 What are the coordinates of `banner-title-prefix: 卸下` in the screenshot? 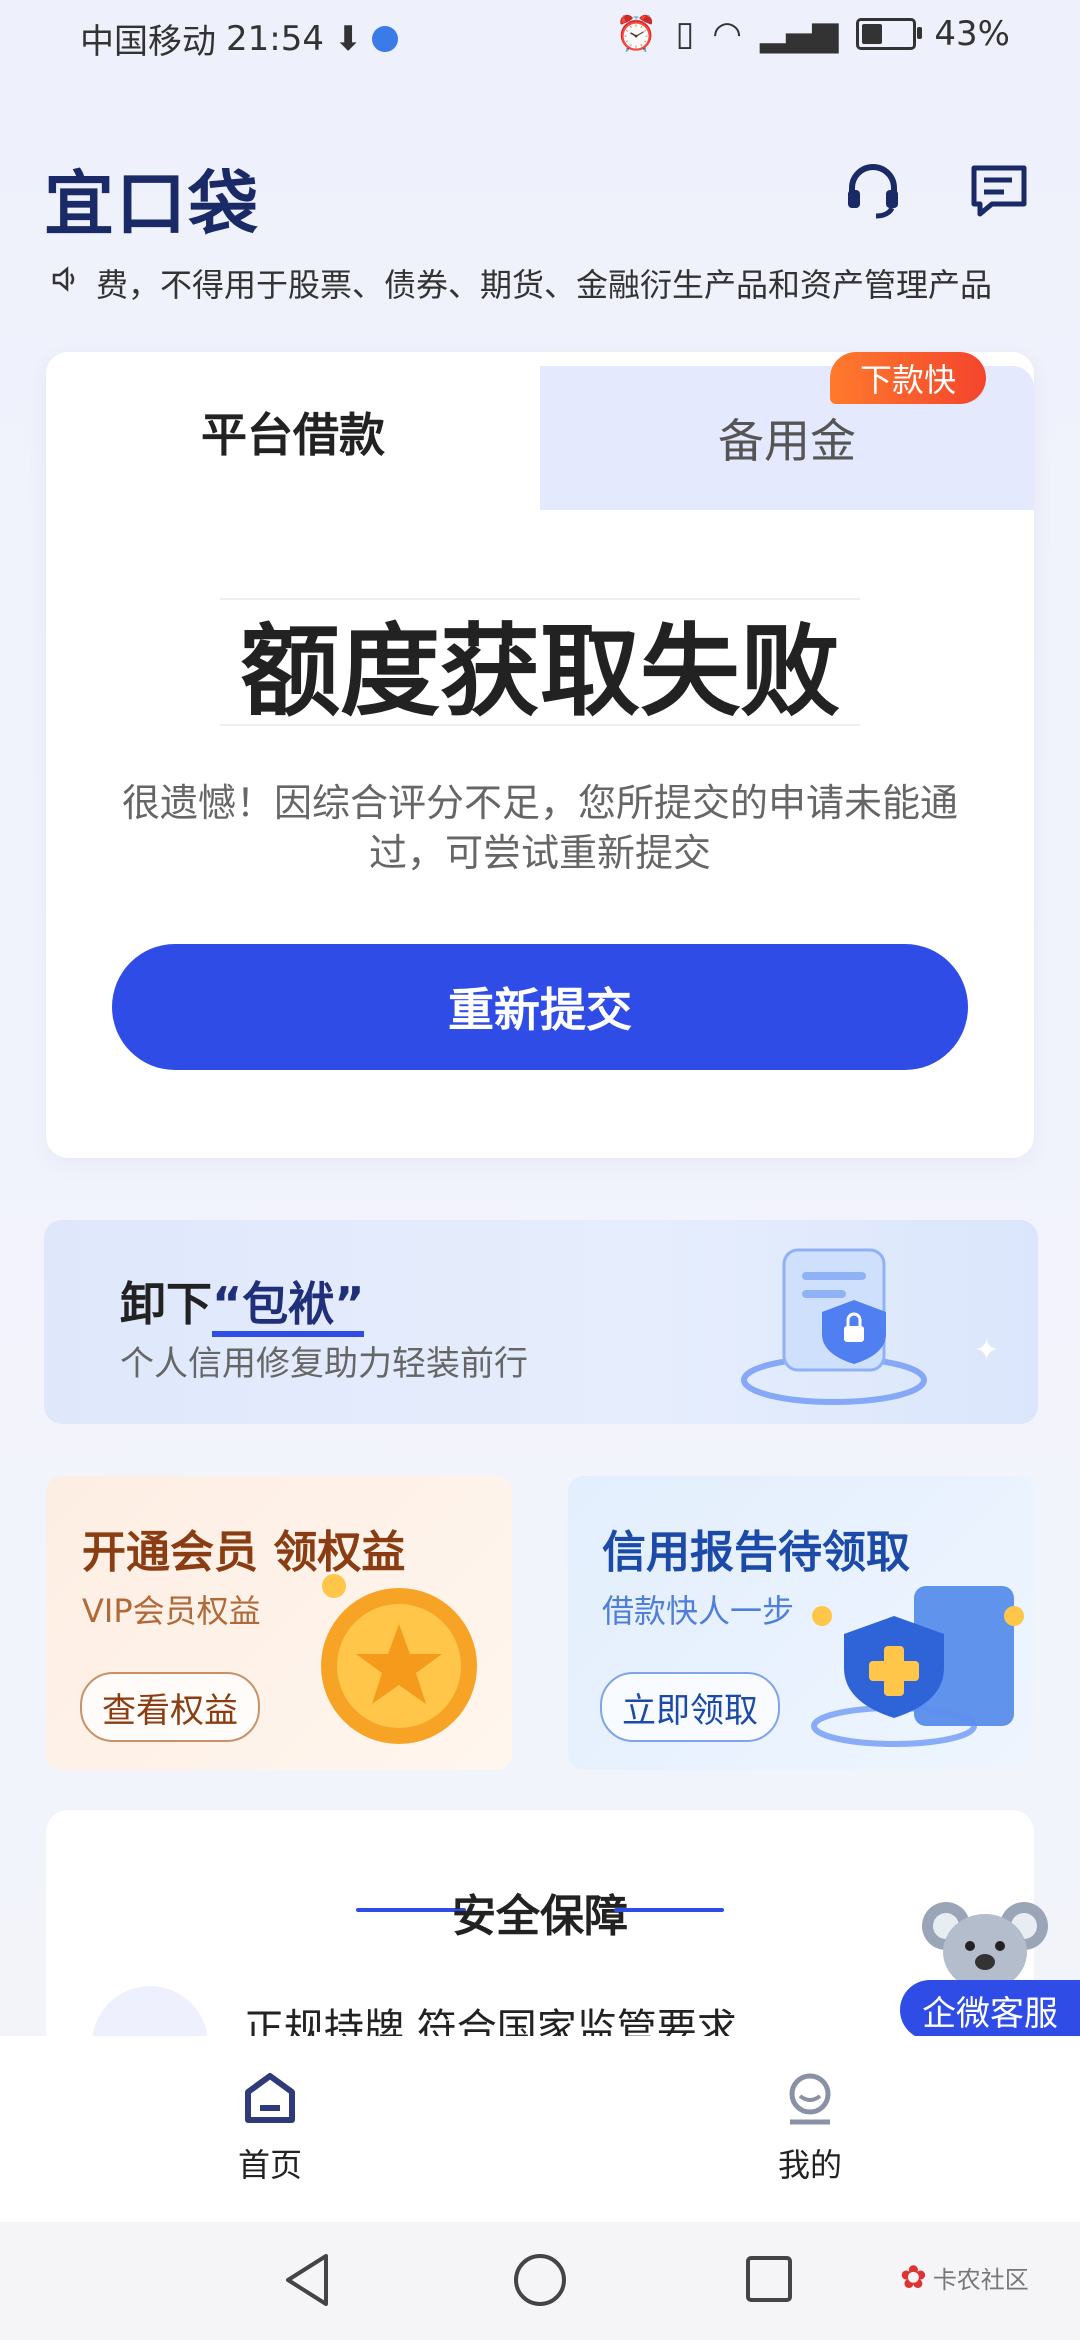 It's located at (166, 1304).